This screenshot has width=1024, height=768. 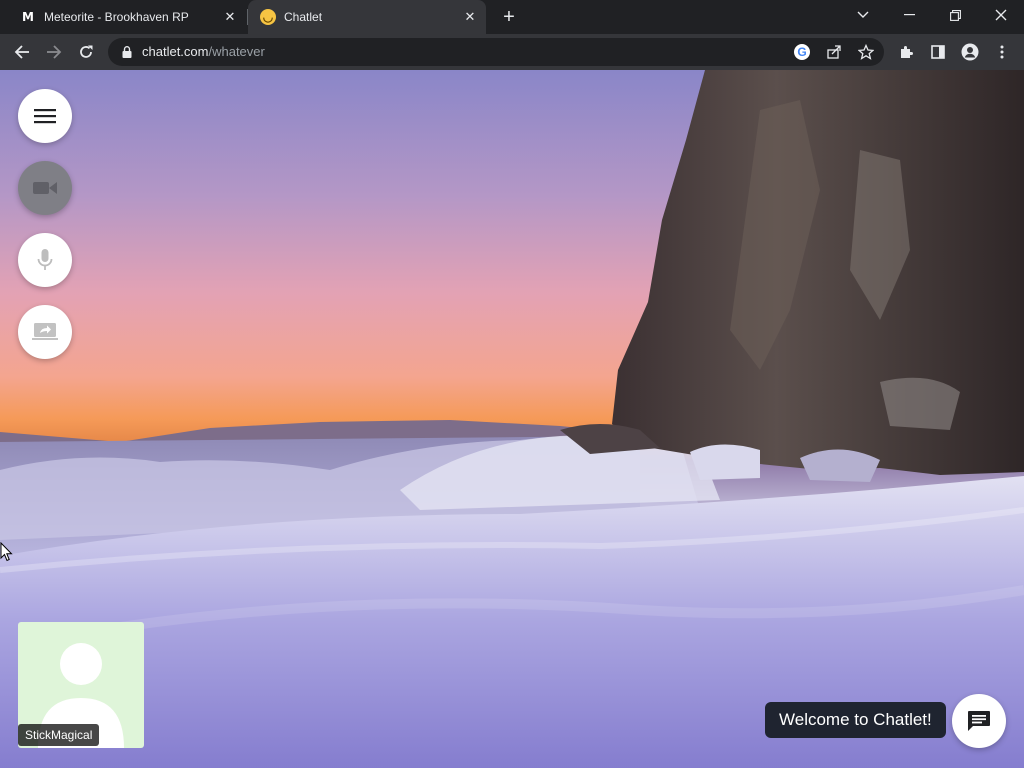 I want to click on tab-chatlet: ◡ Chatlet ✕, so click(x=367, y=17).